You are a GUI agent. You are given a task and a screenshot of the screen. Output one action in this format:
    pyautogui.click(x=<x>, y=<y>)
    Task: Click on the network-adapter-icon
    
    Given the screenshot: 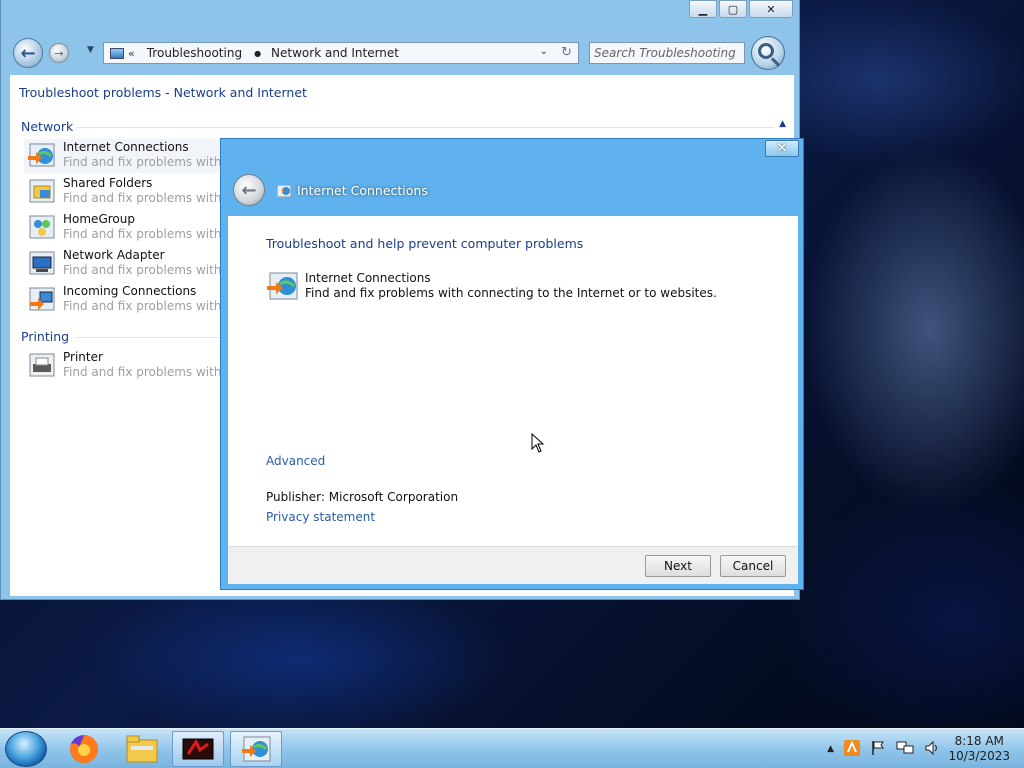 What is the action you would take?
    pyautogui.click(x=42, y=263)
    